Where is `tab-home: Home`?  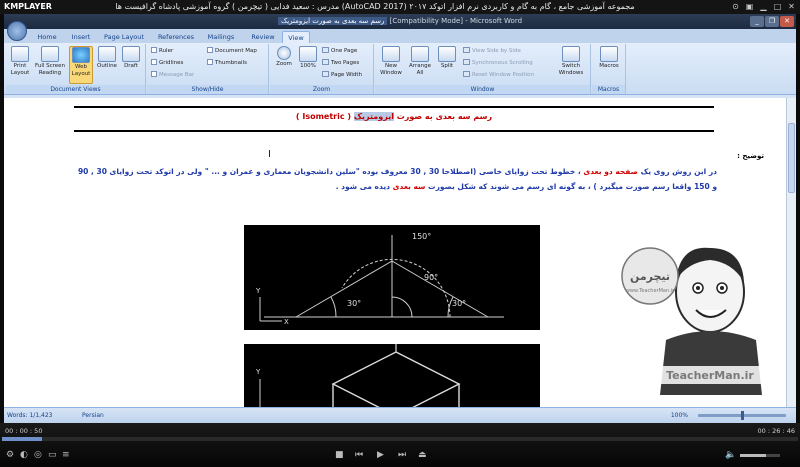
tab-home: Home is located at coordinates (47, 37).